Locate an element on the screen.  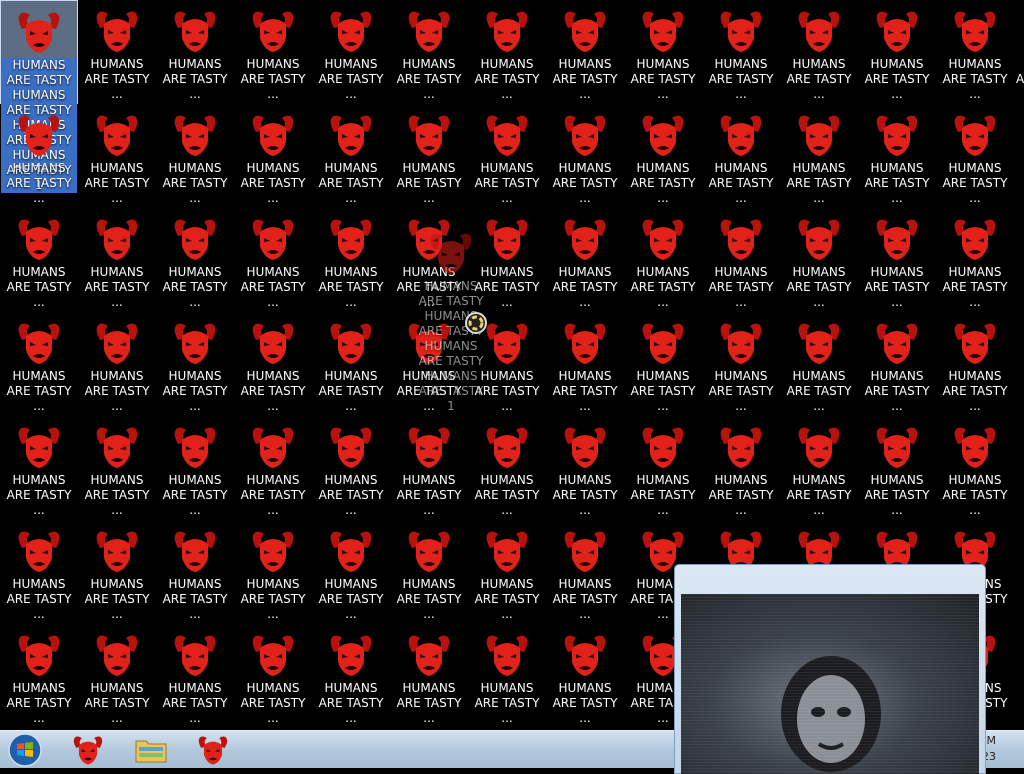
taskbar-item-explorer is located at coordinates (151, 750).